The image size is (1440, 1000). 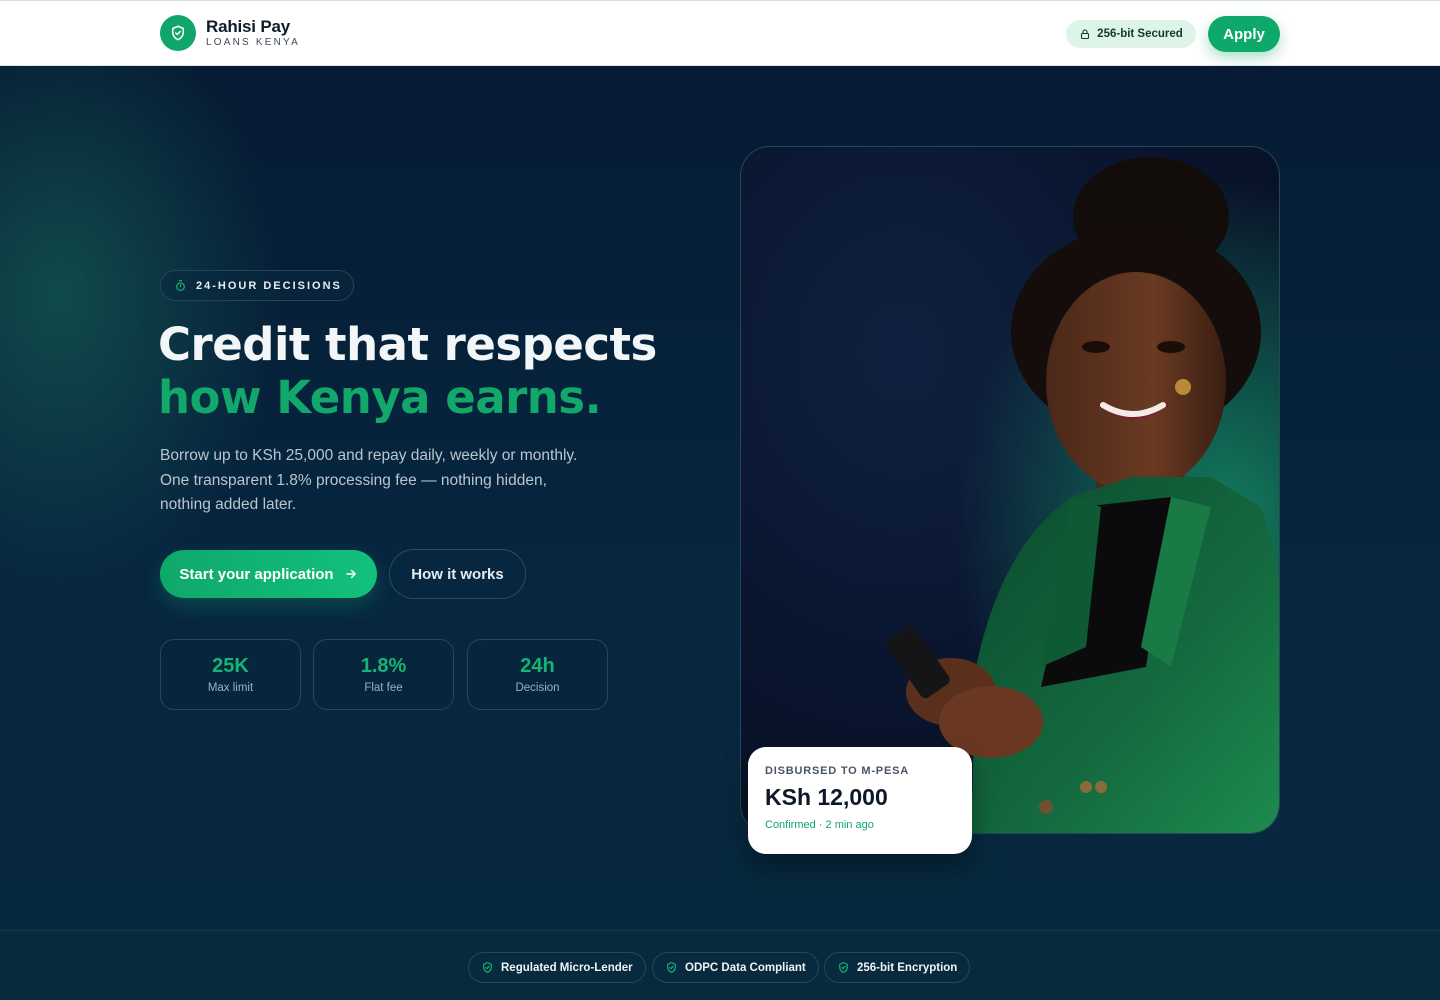 I want to click on hero-headline: Credit that respects how Kenya earns., so click(x=438, y=371).